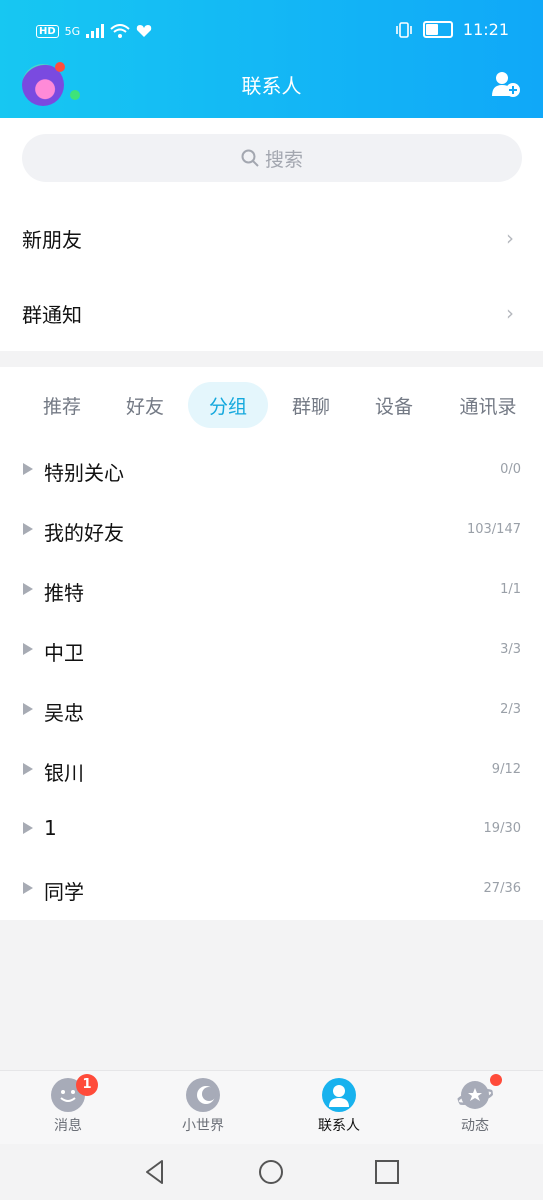 The image size is (543, 1200). Describe the element at coordinates (203, 1126) in the screenshot. I see `nav-small-world-label: 小世界` at that location.